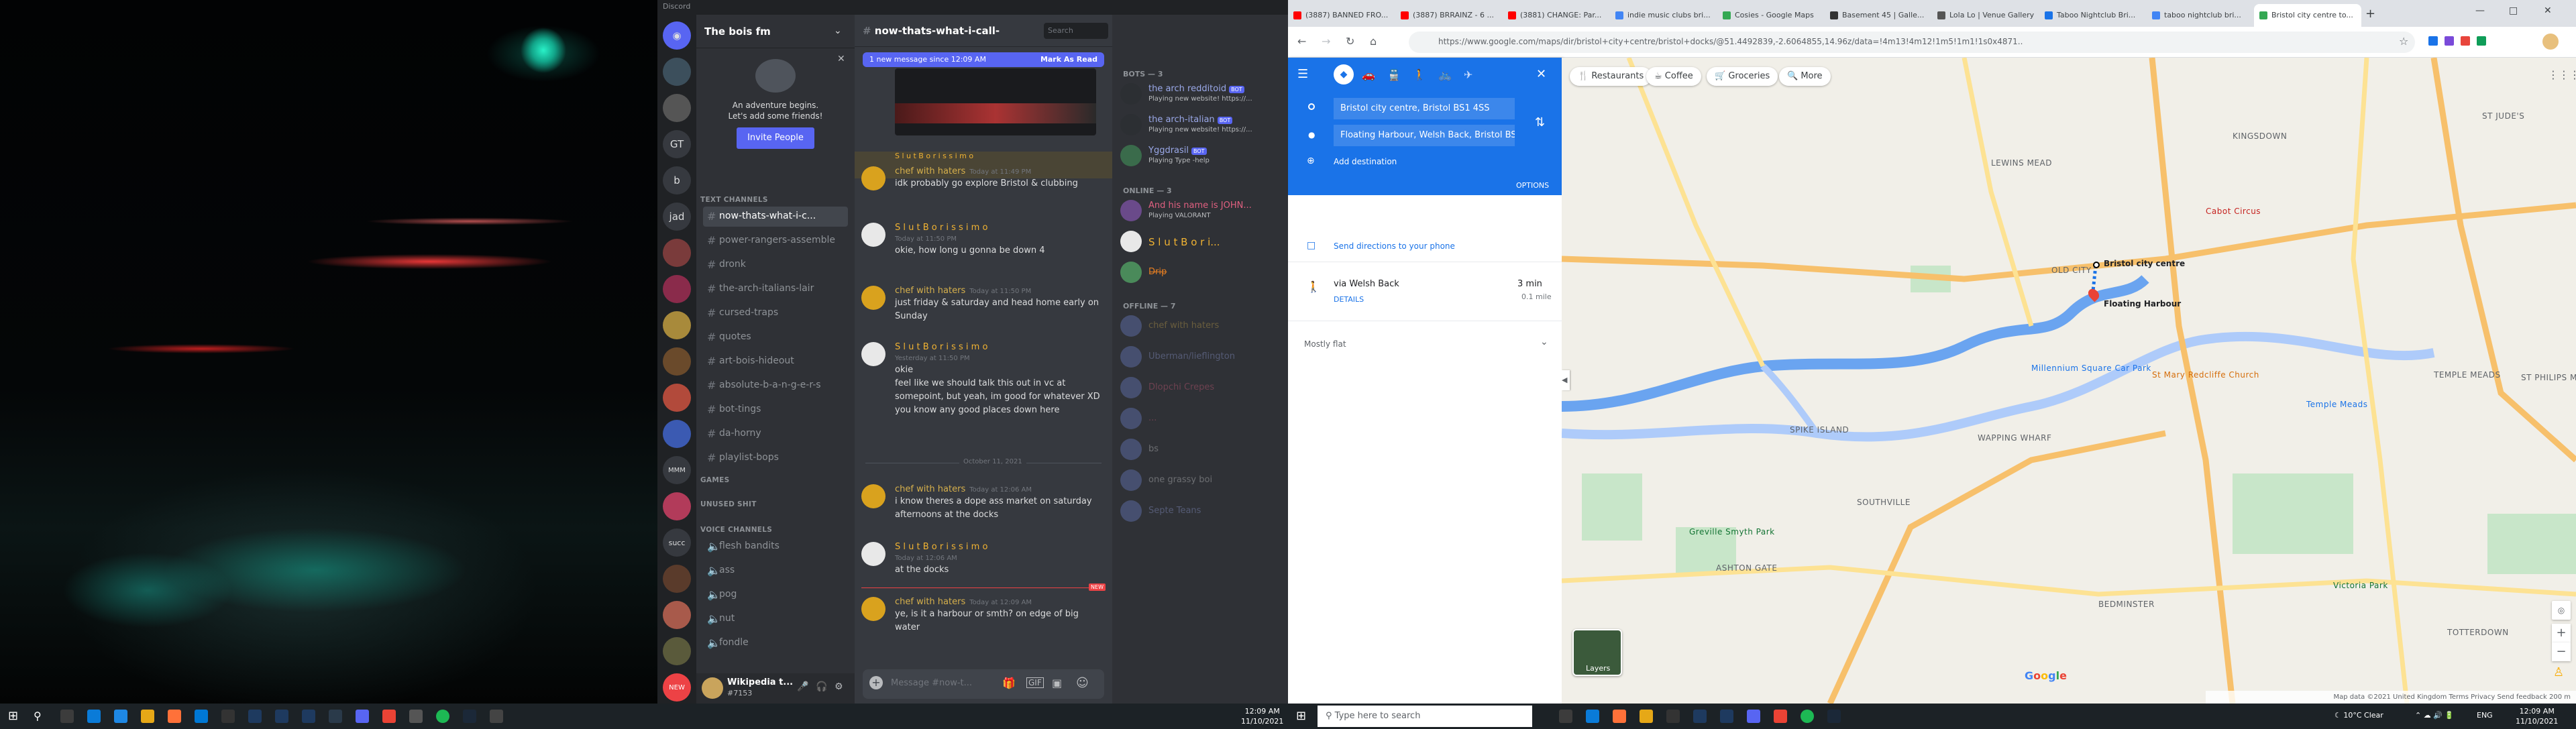 The width and height of the screenshot is (2576, 729). What do you see at coordinates (2561, 610) in the screenshot?
I see `my-location-icon: ◎` at bounding box center [2561, 610].